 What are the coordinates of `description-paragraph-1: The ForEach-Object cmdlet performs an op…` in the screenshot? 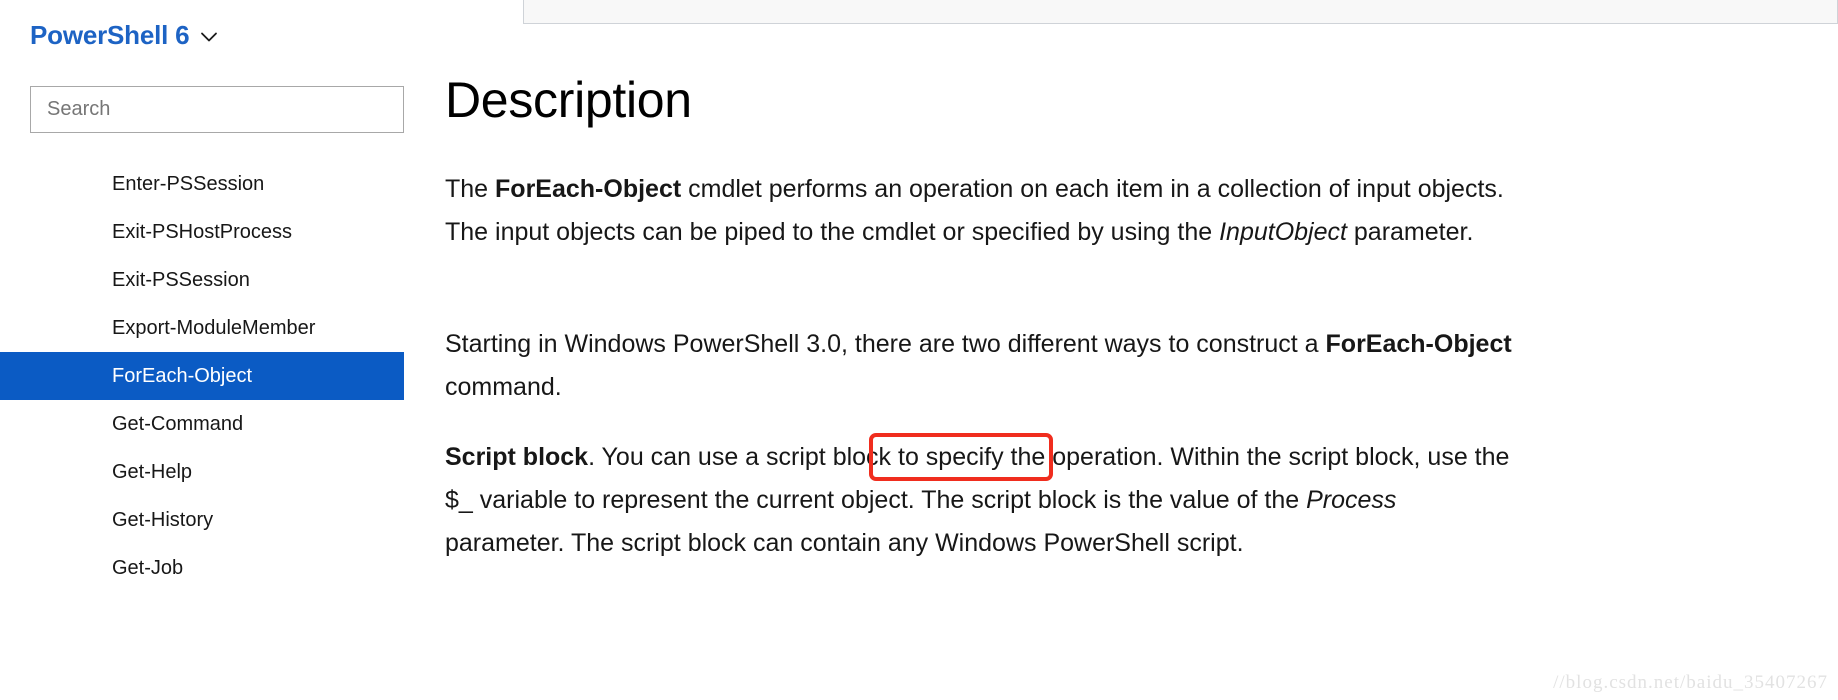 It's located at (982, 211).